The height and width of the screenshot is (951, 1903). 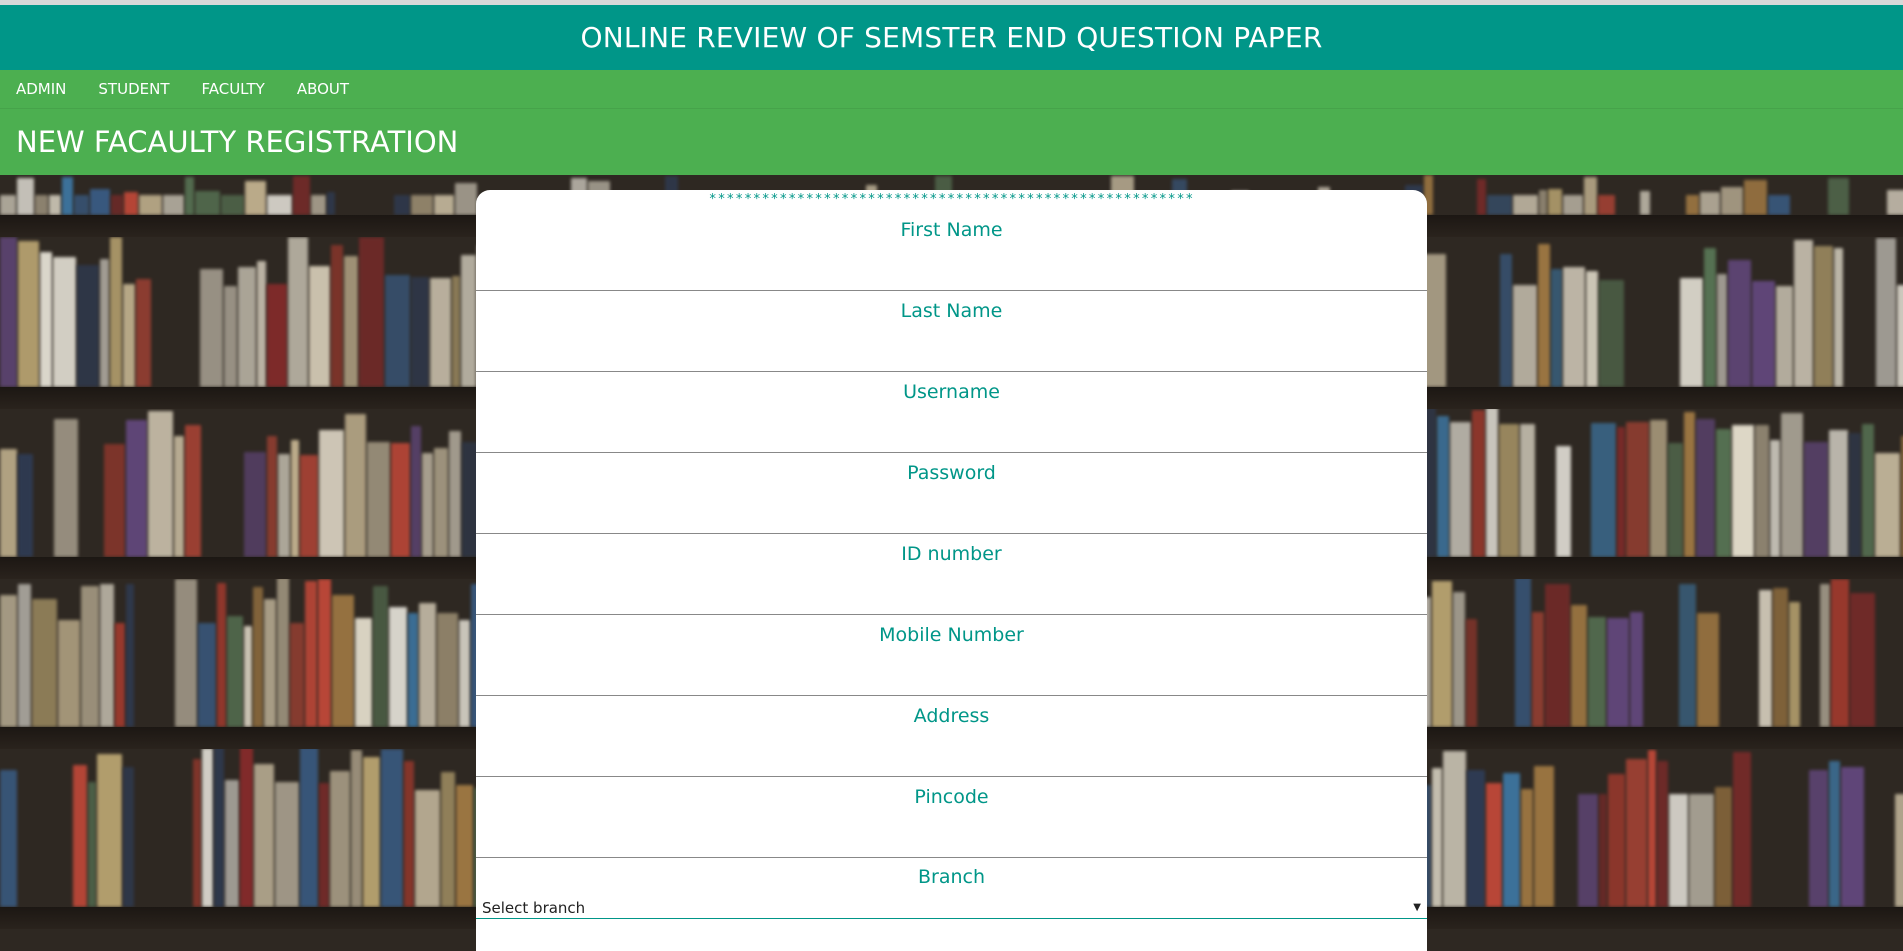 I want to click on first-name-input, so click(x=951, y=270).